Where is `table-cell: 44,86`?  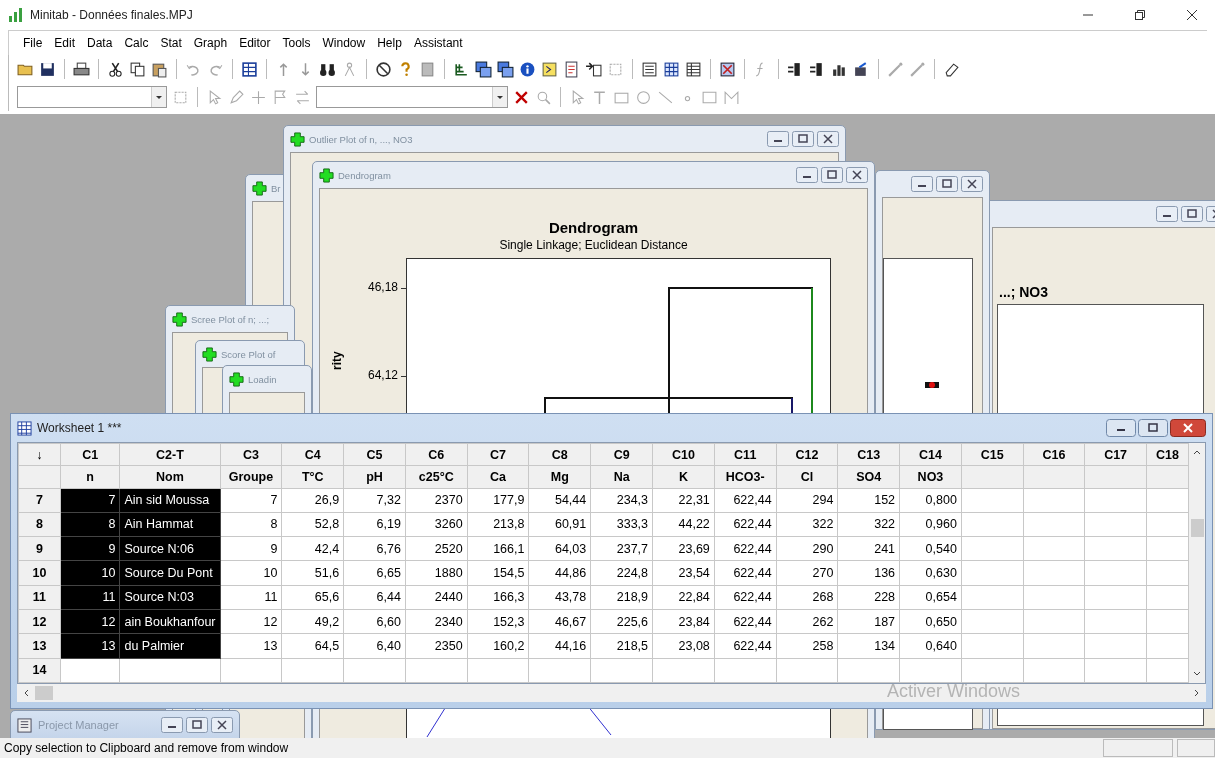
table-cell: 44,86 is located at coordinates (559, 573).